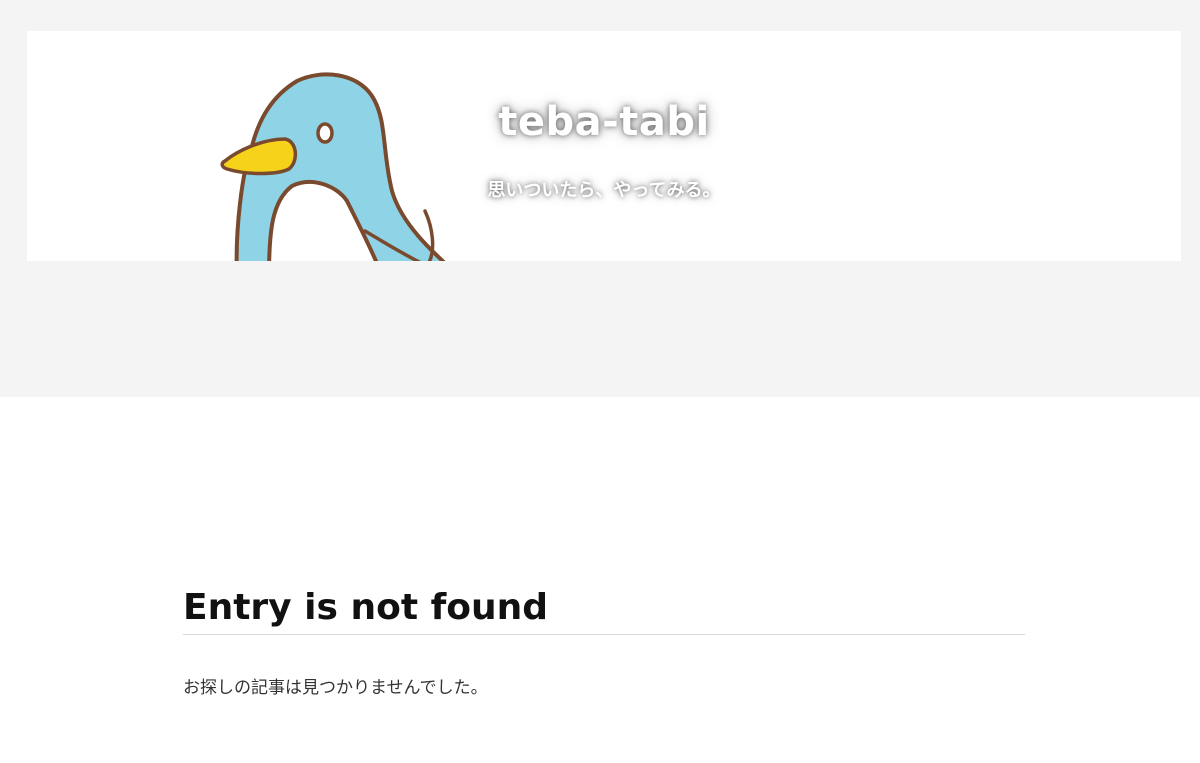  What do you see at coordinates (335, 688) in the screenshot?
I see `not-found-message: お探しの記事は見つかりませんでした。` at bounding box center [335, 688].